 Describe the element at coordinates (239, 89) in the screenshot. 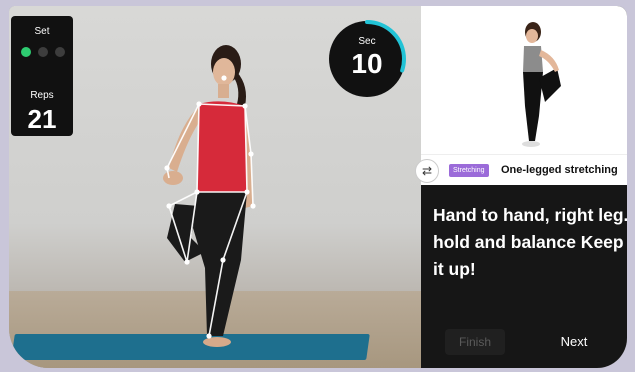

I see `ponytail` at that location.